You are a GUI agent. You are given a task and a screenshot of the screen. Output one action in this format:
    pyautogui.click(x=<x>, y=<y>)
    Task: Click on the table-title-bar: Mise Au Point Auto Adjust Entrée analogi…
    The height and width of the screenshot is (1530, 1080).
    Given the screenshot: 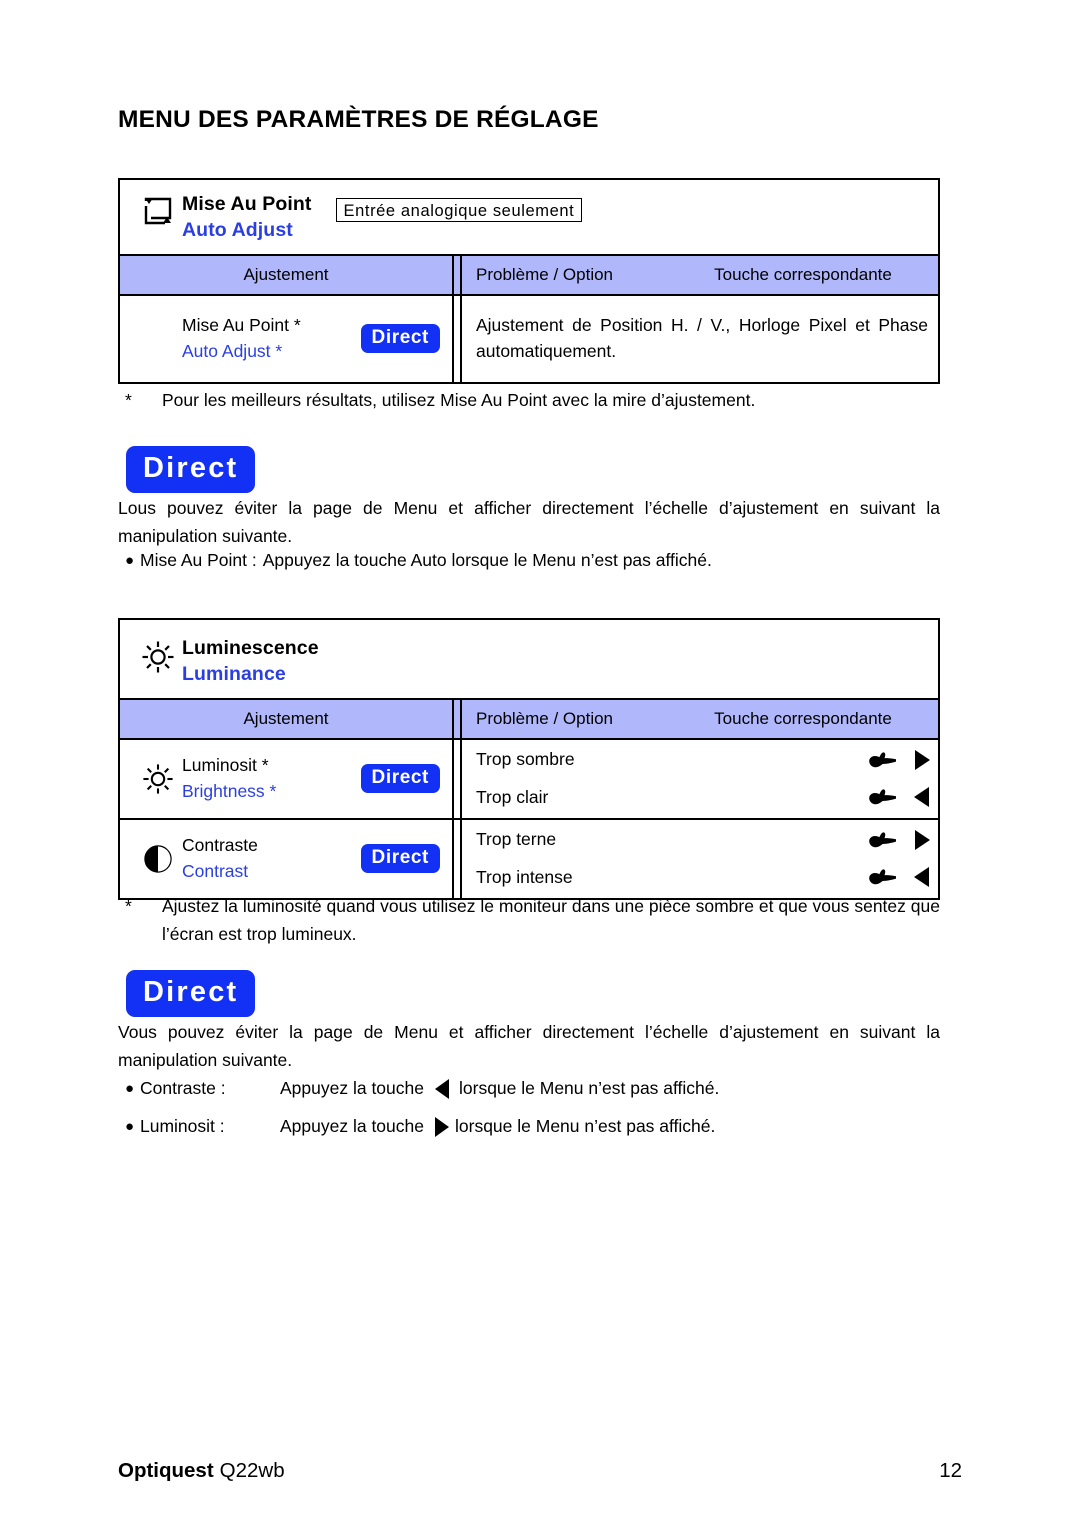 What is the action you would take?
    pyautogui.click(x=529, y=217)
    